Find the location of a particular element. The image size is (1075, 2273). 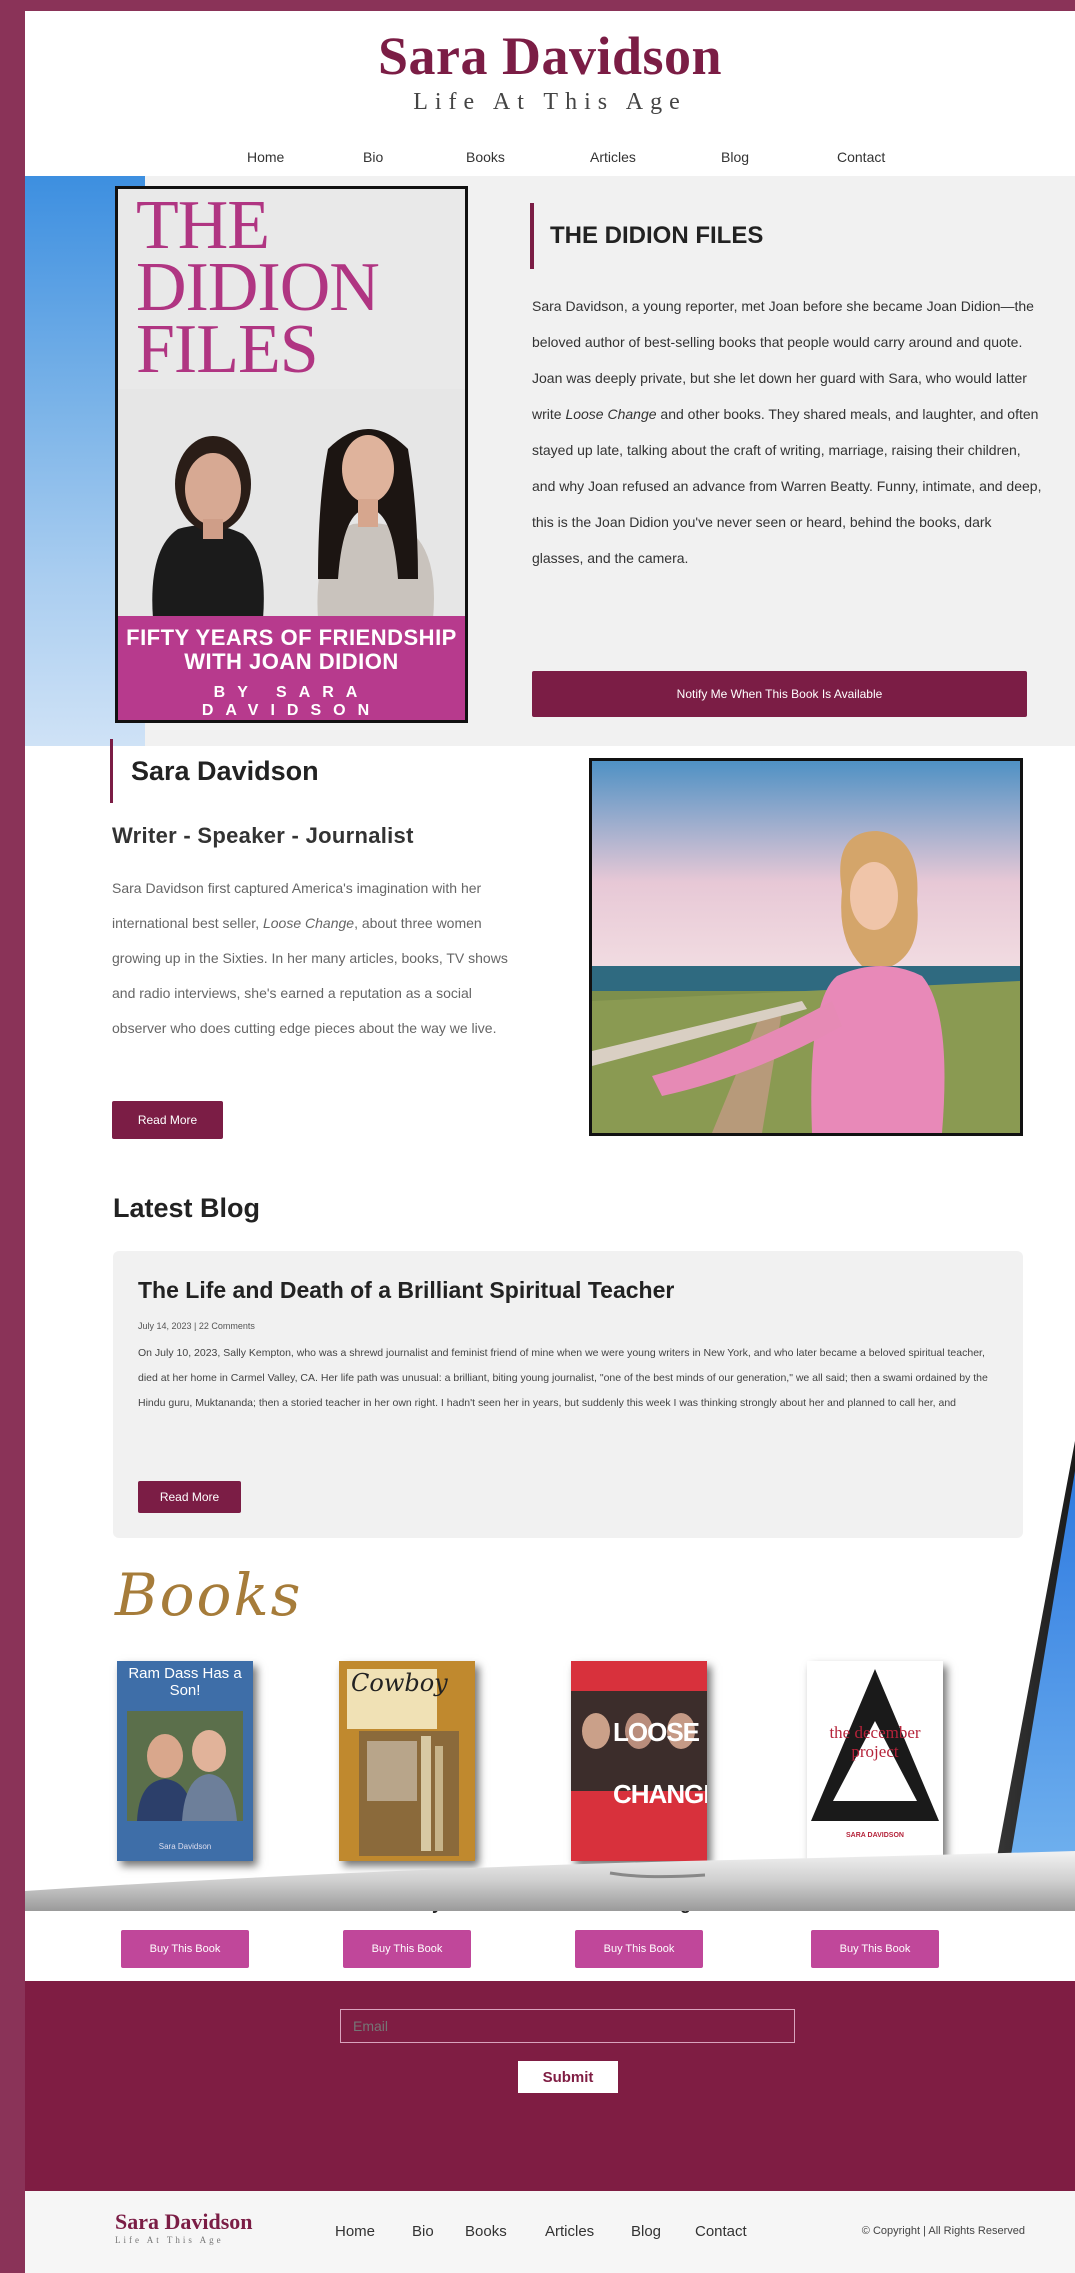

book-cover-author: SARA DAVIDSON is located at coordinates (875, 1835).